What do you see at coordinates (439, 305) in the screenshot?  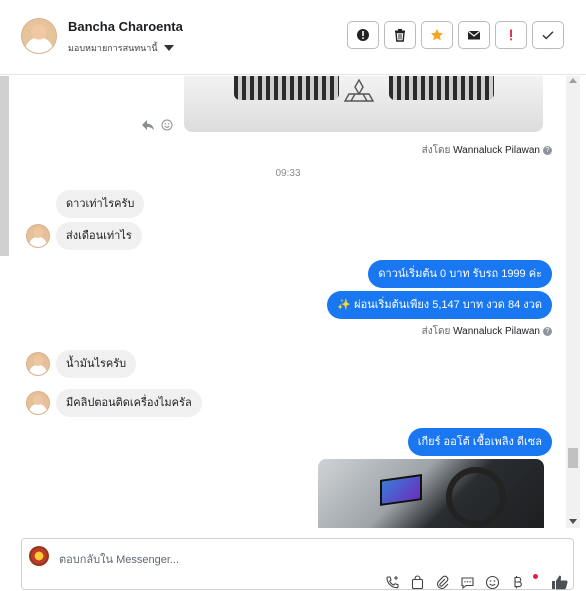 I see `outgoing-message: ✨ ผ่อนเริ่มต้นเพียง 5,147 บาท งวด 84 งวด` at bounding box center [439, 305].